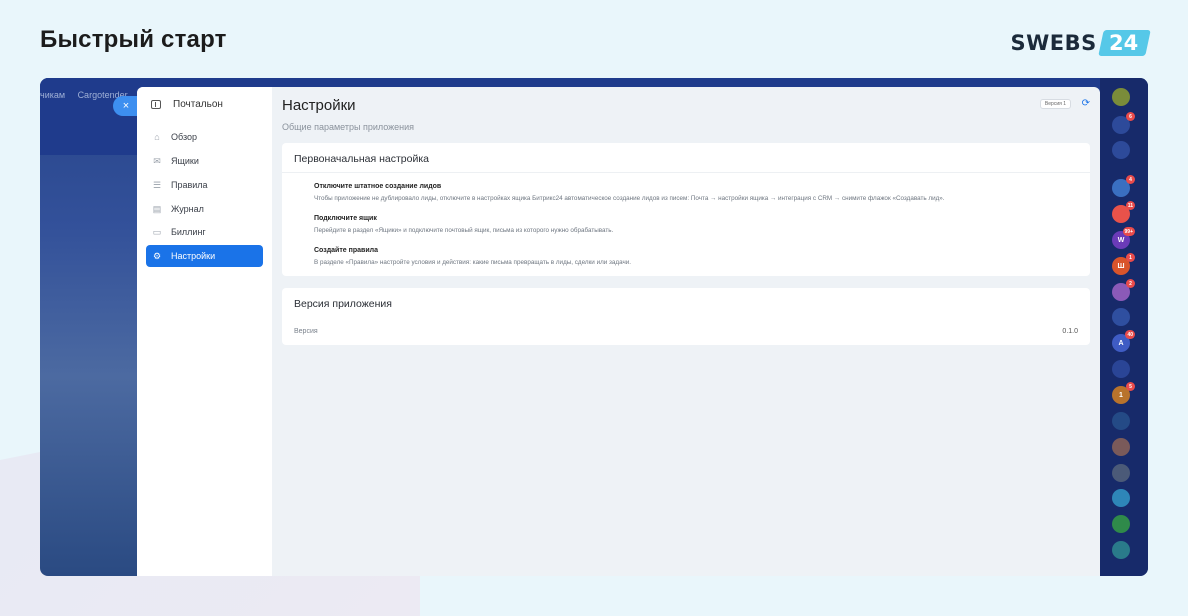 The height and width of the screenshot is (616, 1188). I want to click on page-title: Настройки, so click(319, 105).